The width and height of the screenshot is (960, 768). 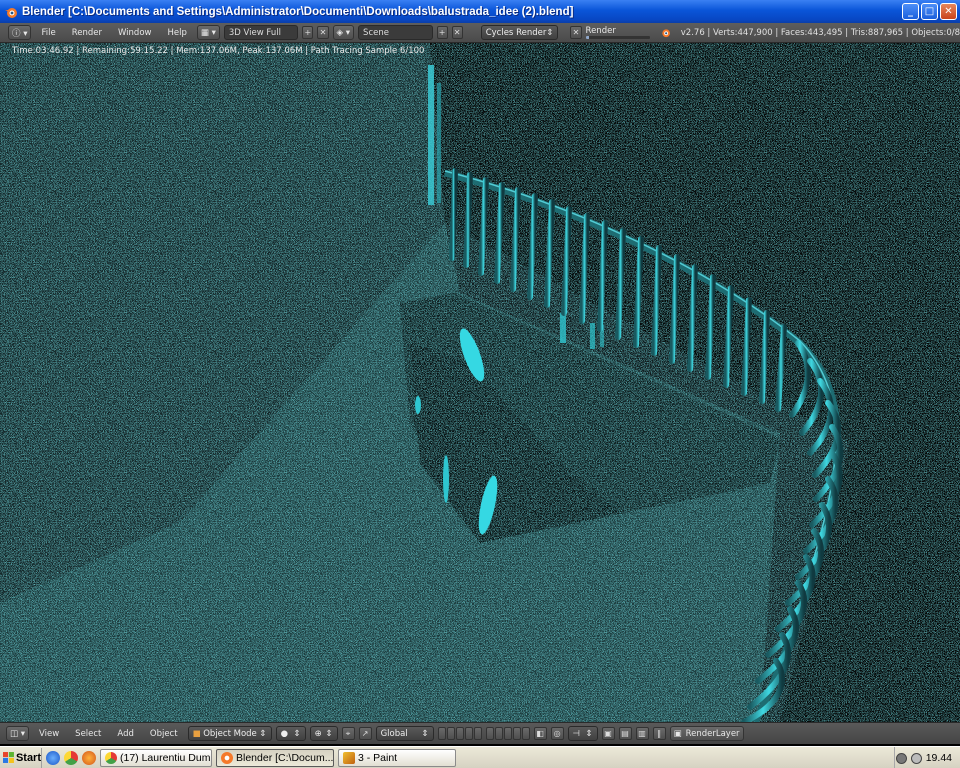 What do you see at coordinates (164, 734) in the screenshot?
I see `menu-object: Object` at bounding box center [164, 734].